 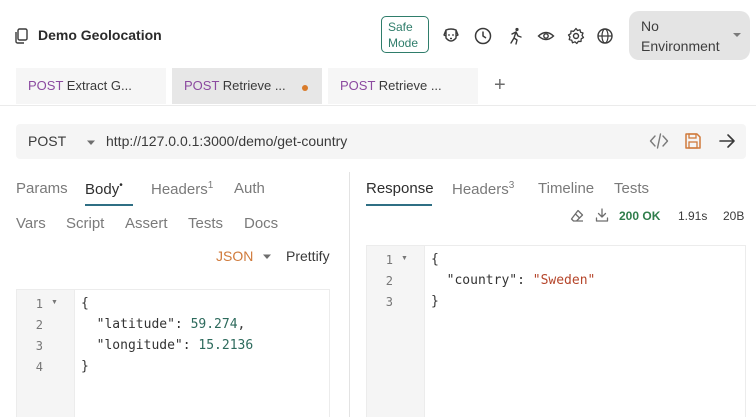 I want to click on send-arrow-icon, so click(x=727, y=141).